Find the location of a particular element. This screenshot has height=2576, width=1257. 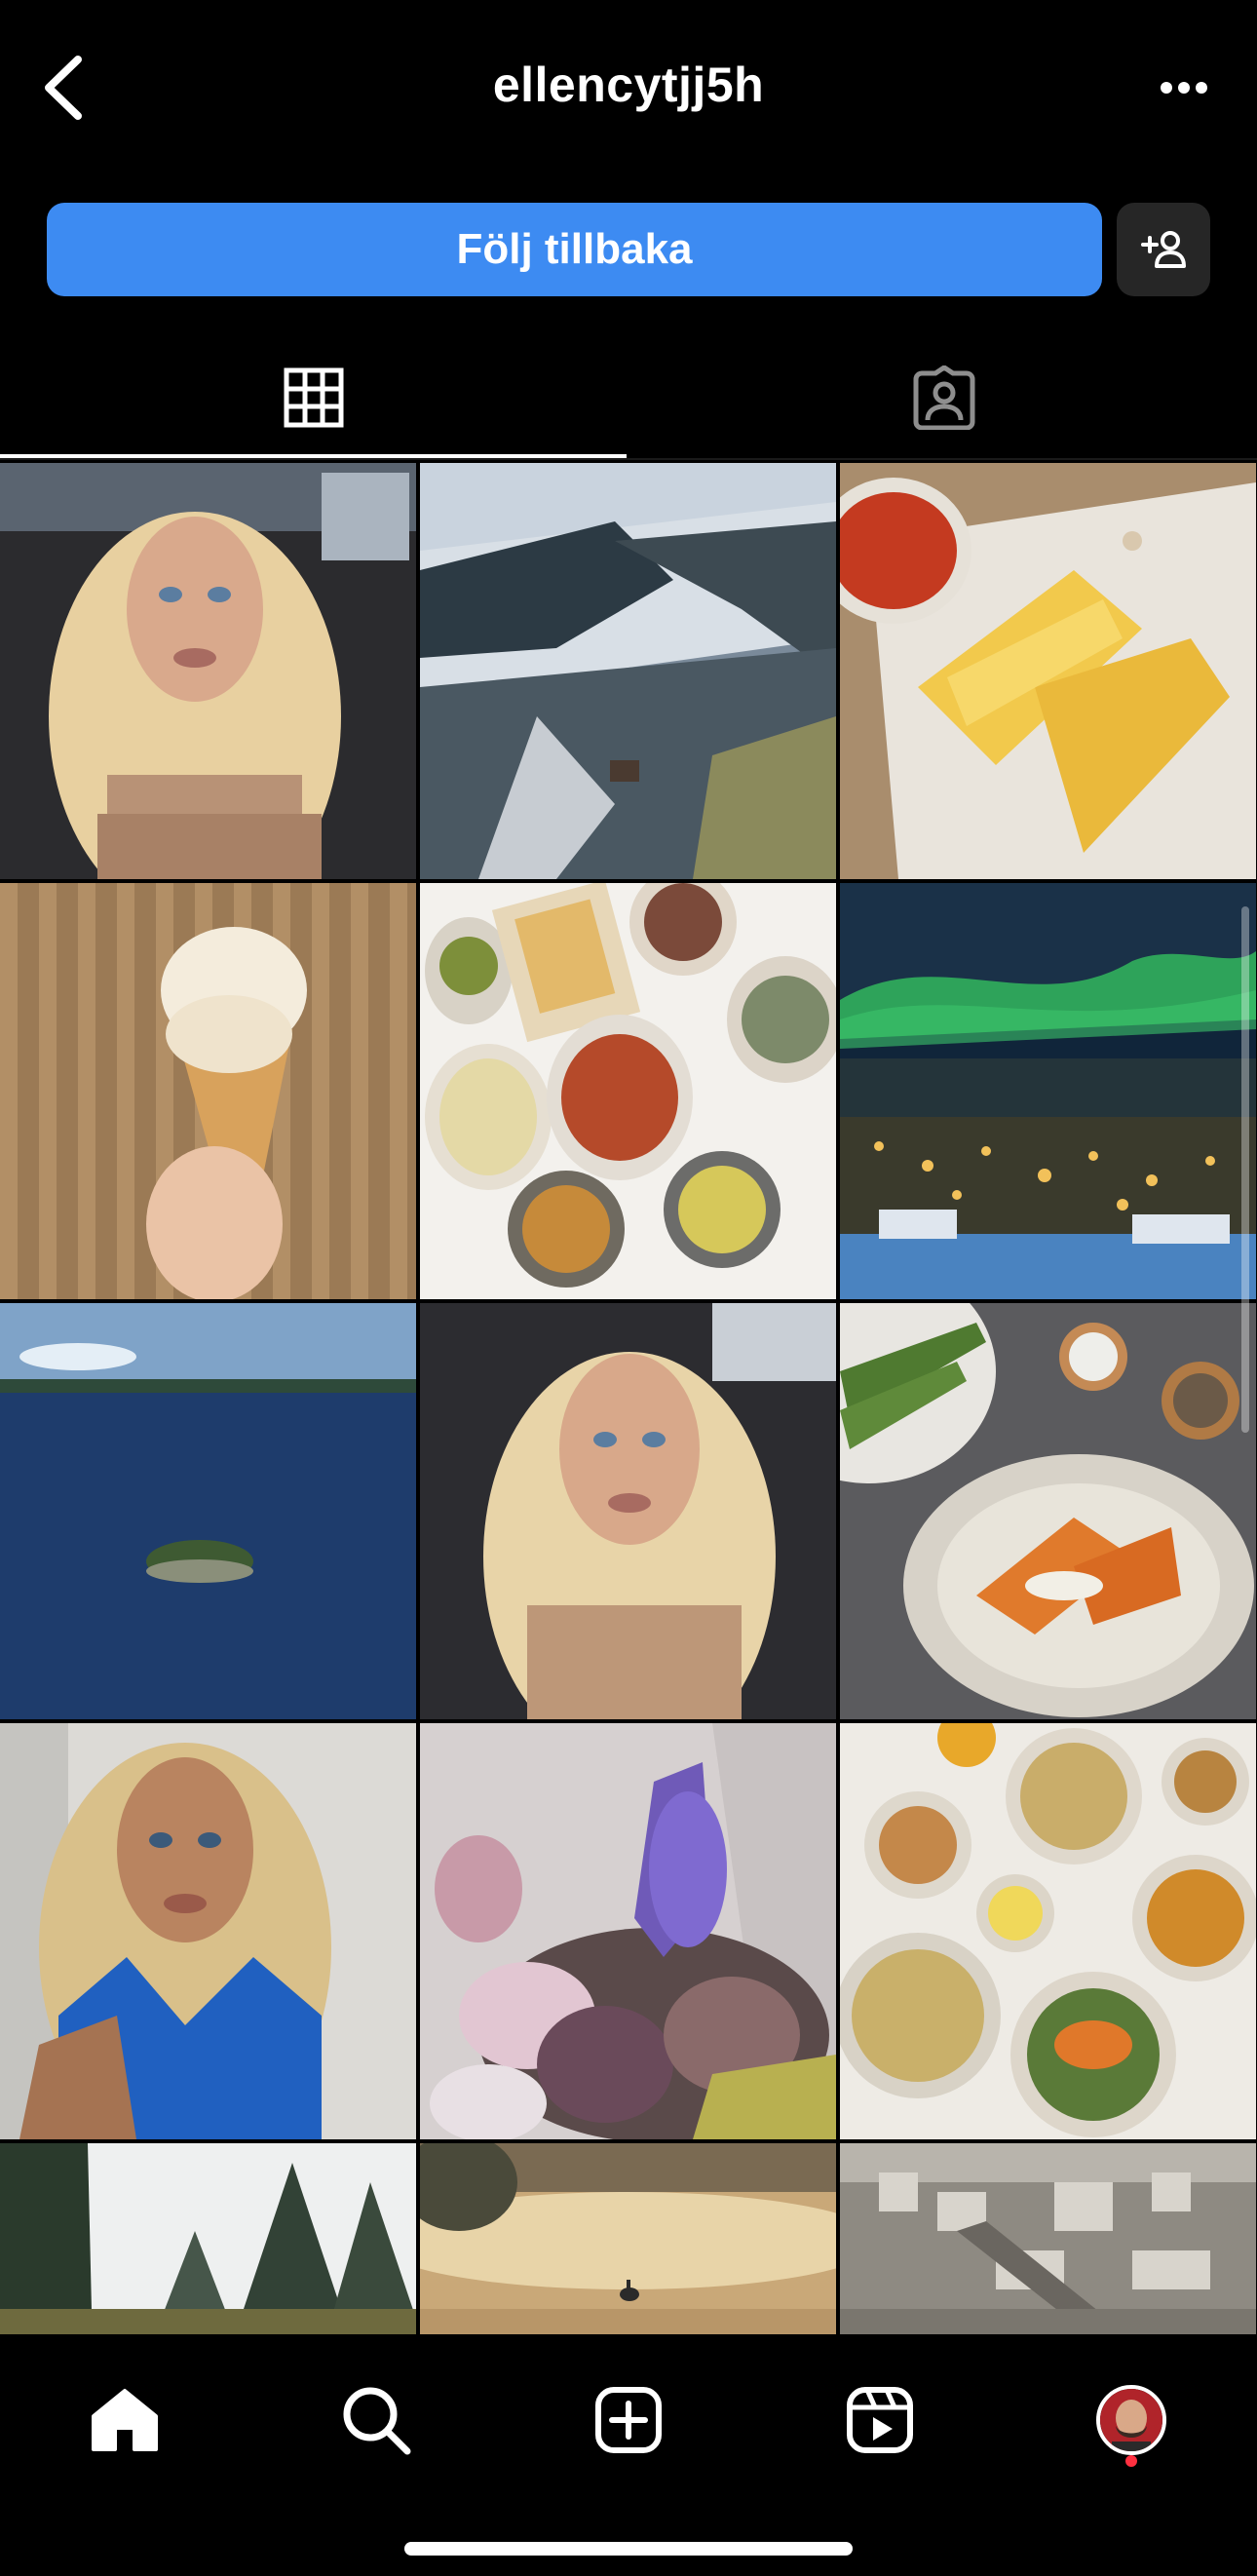

more-options-button is located at coordinates (1184, 87).